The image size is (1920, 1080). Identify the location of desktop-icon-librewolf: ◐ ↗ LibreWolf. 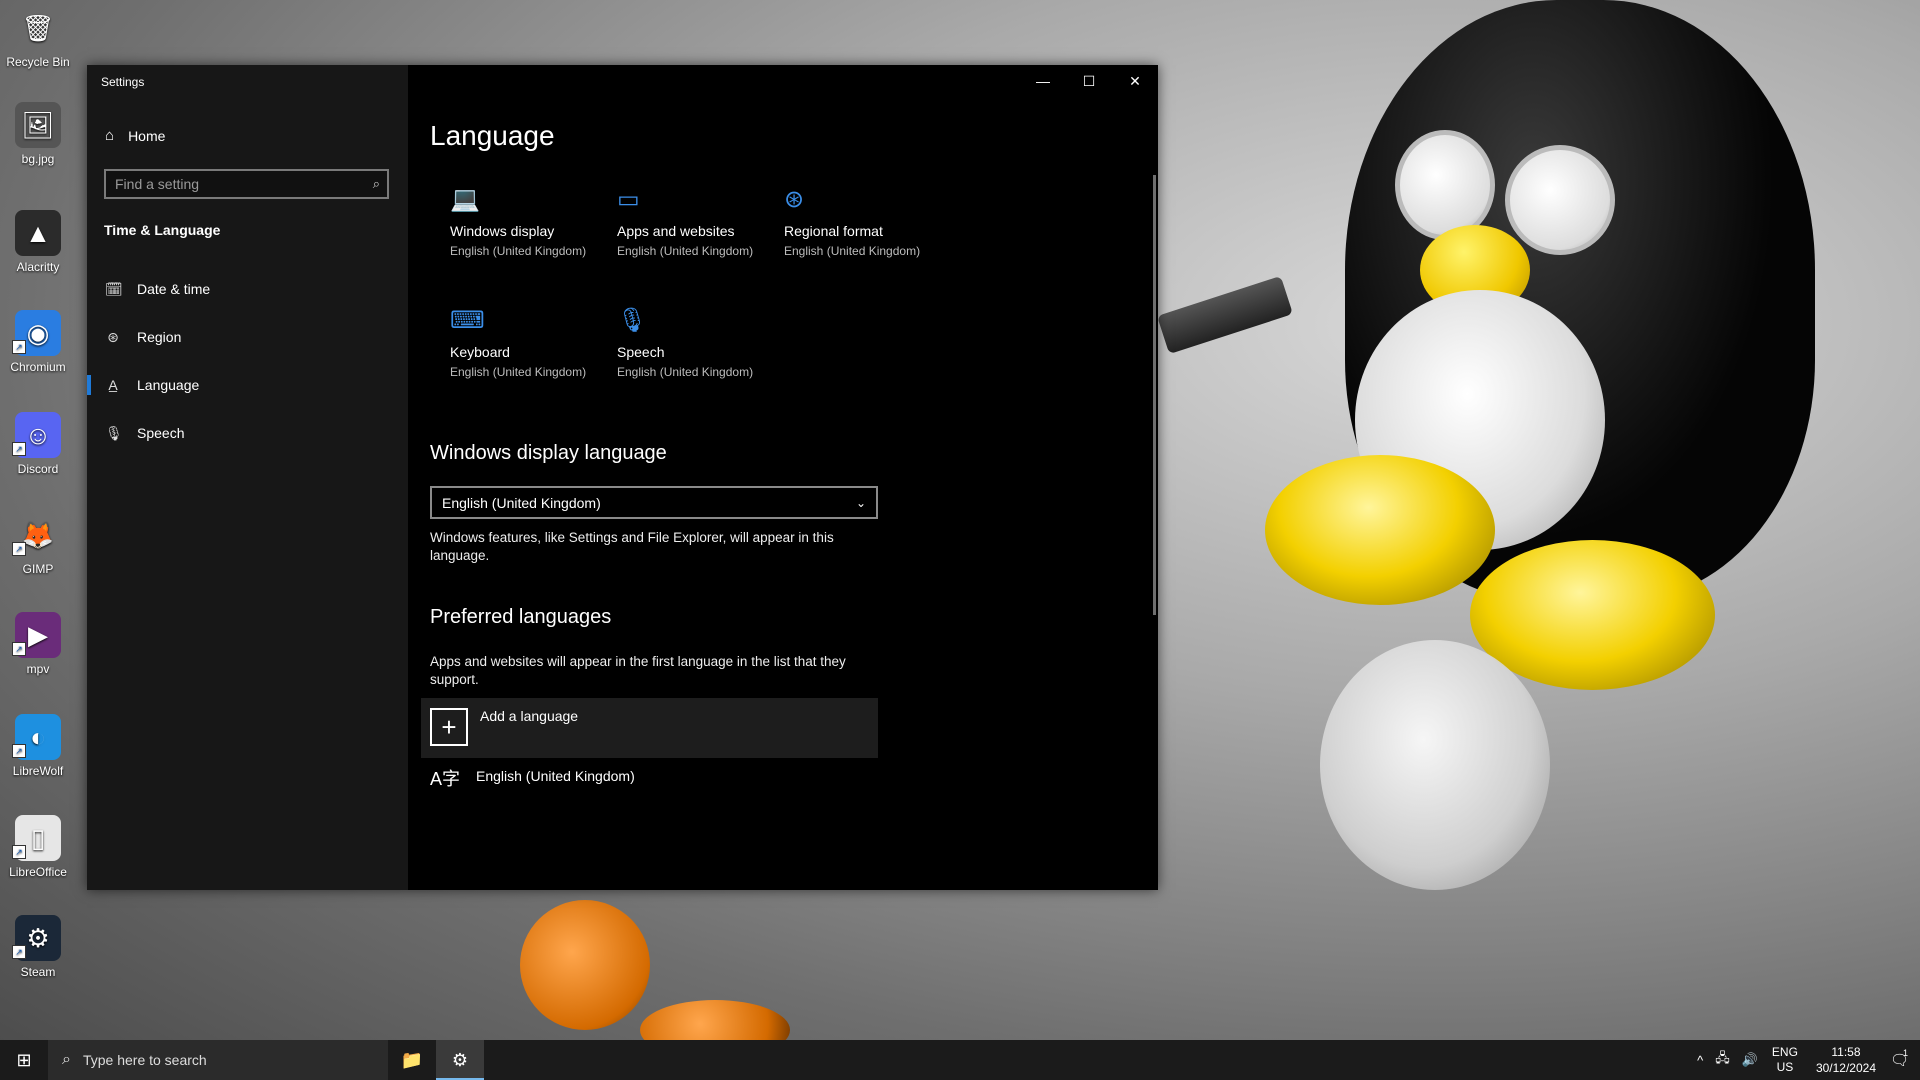
(38, 746).